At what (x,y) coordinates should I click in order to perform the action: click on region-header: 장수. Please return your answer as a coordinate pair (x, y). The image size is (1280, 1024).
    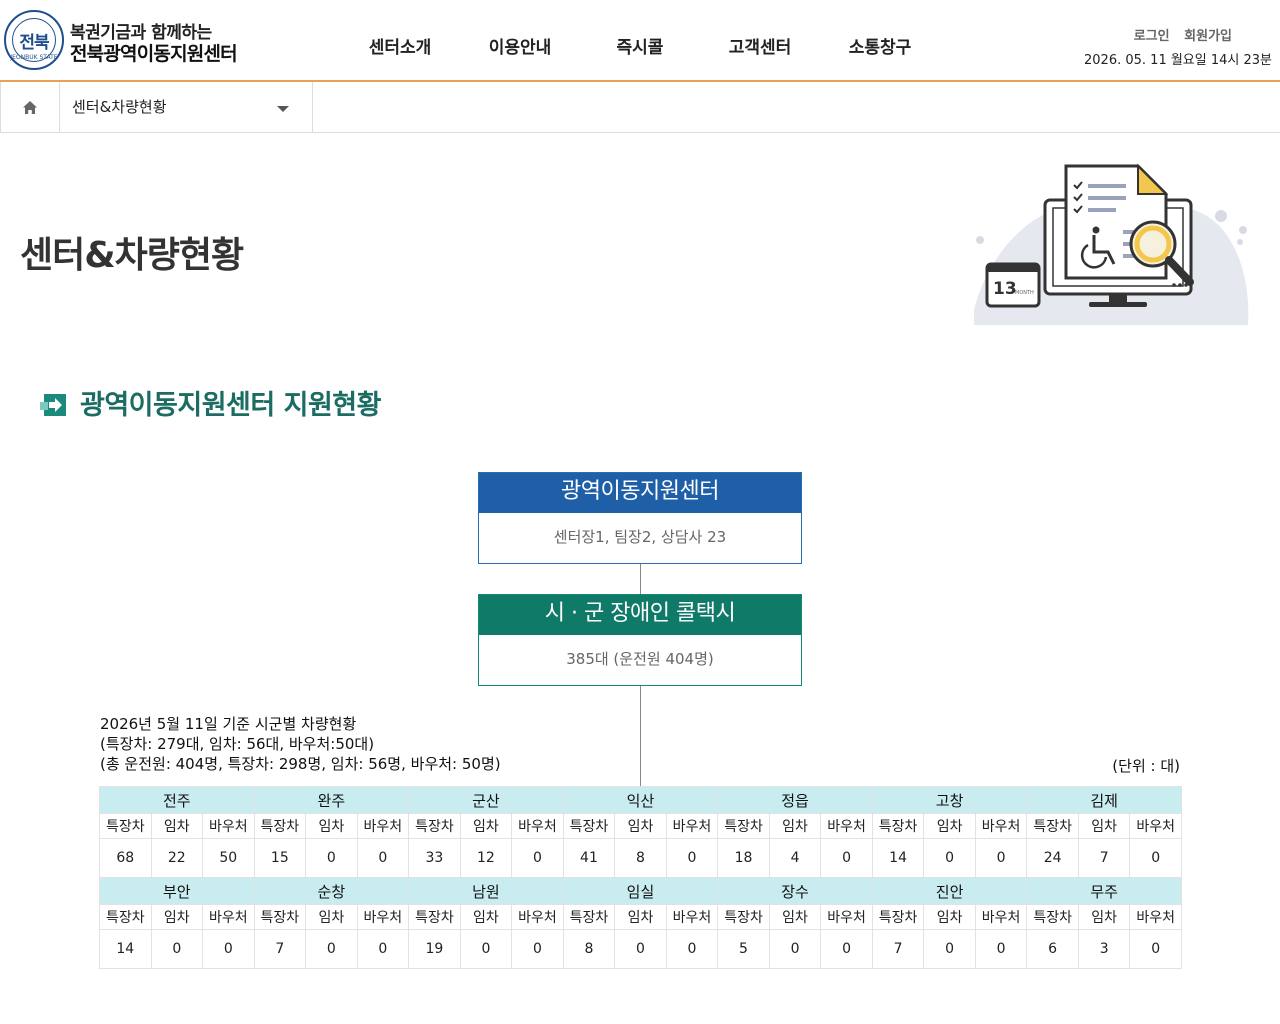
    Looking at the image, I should click on (795, 891).